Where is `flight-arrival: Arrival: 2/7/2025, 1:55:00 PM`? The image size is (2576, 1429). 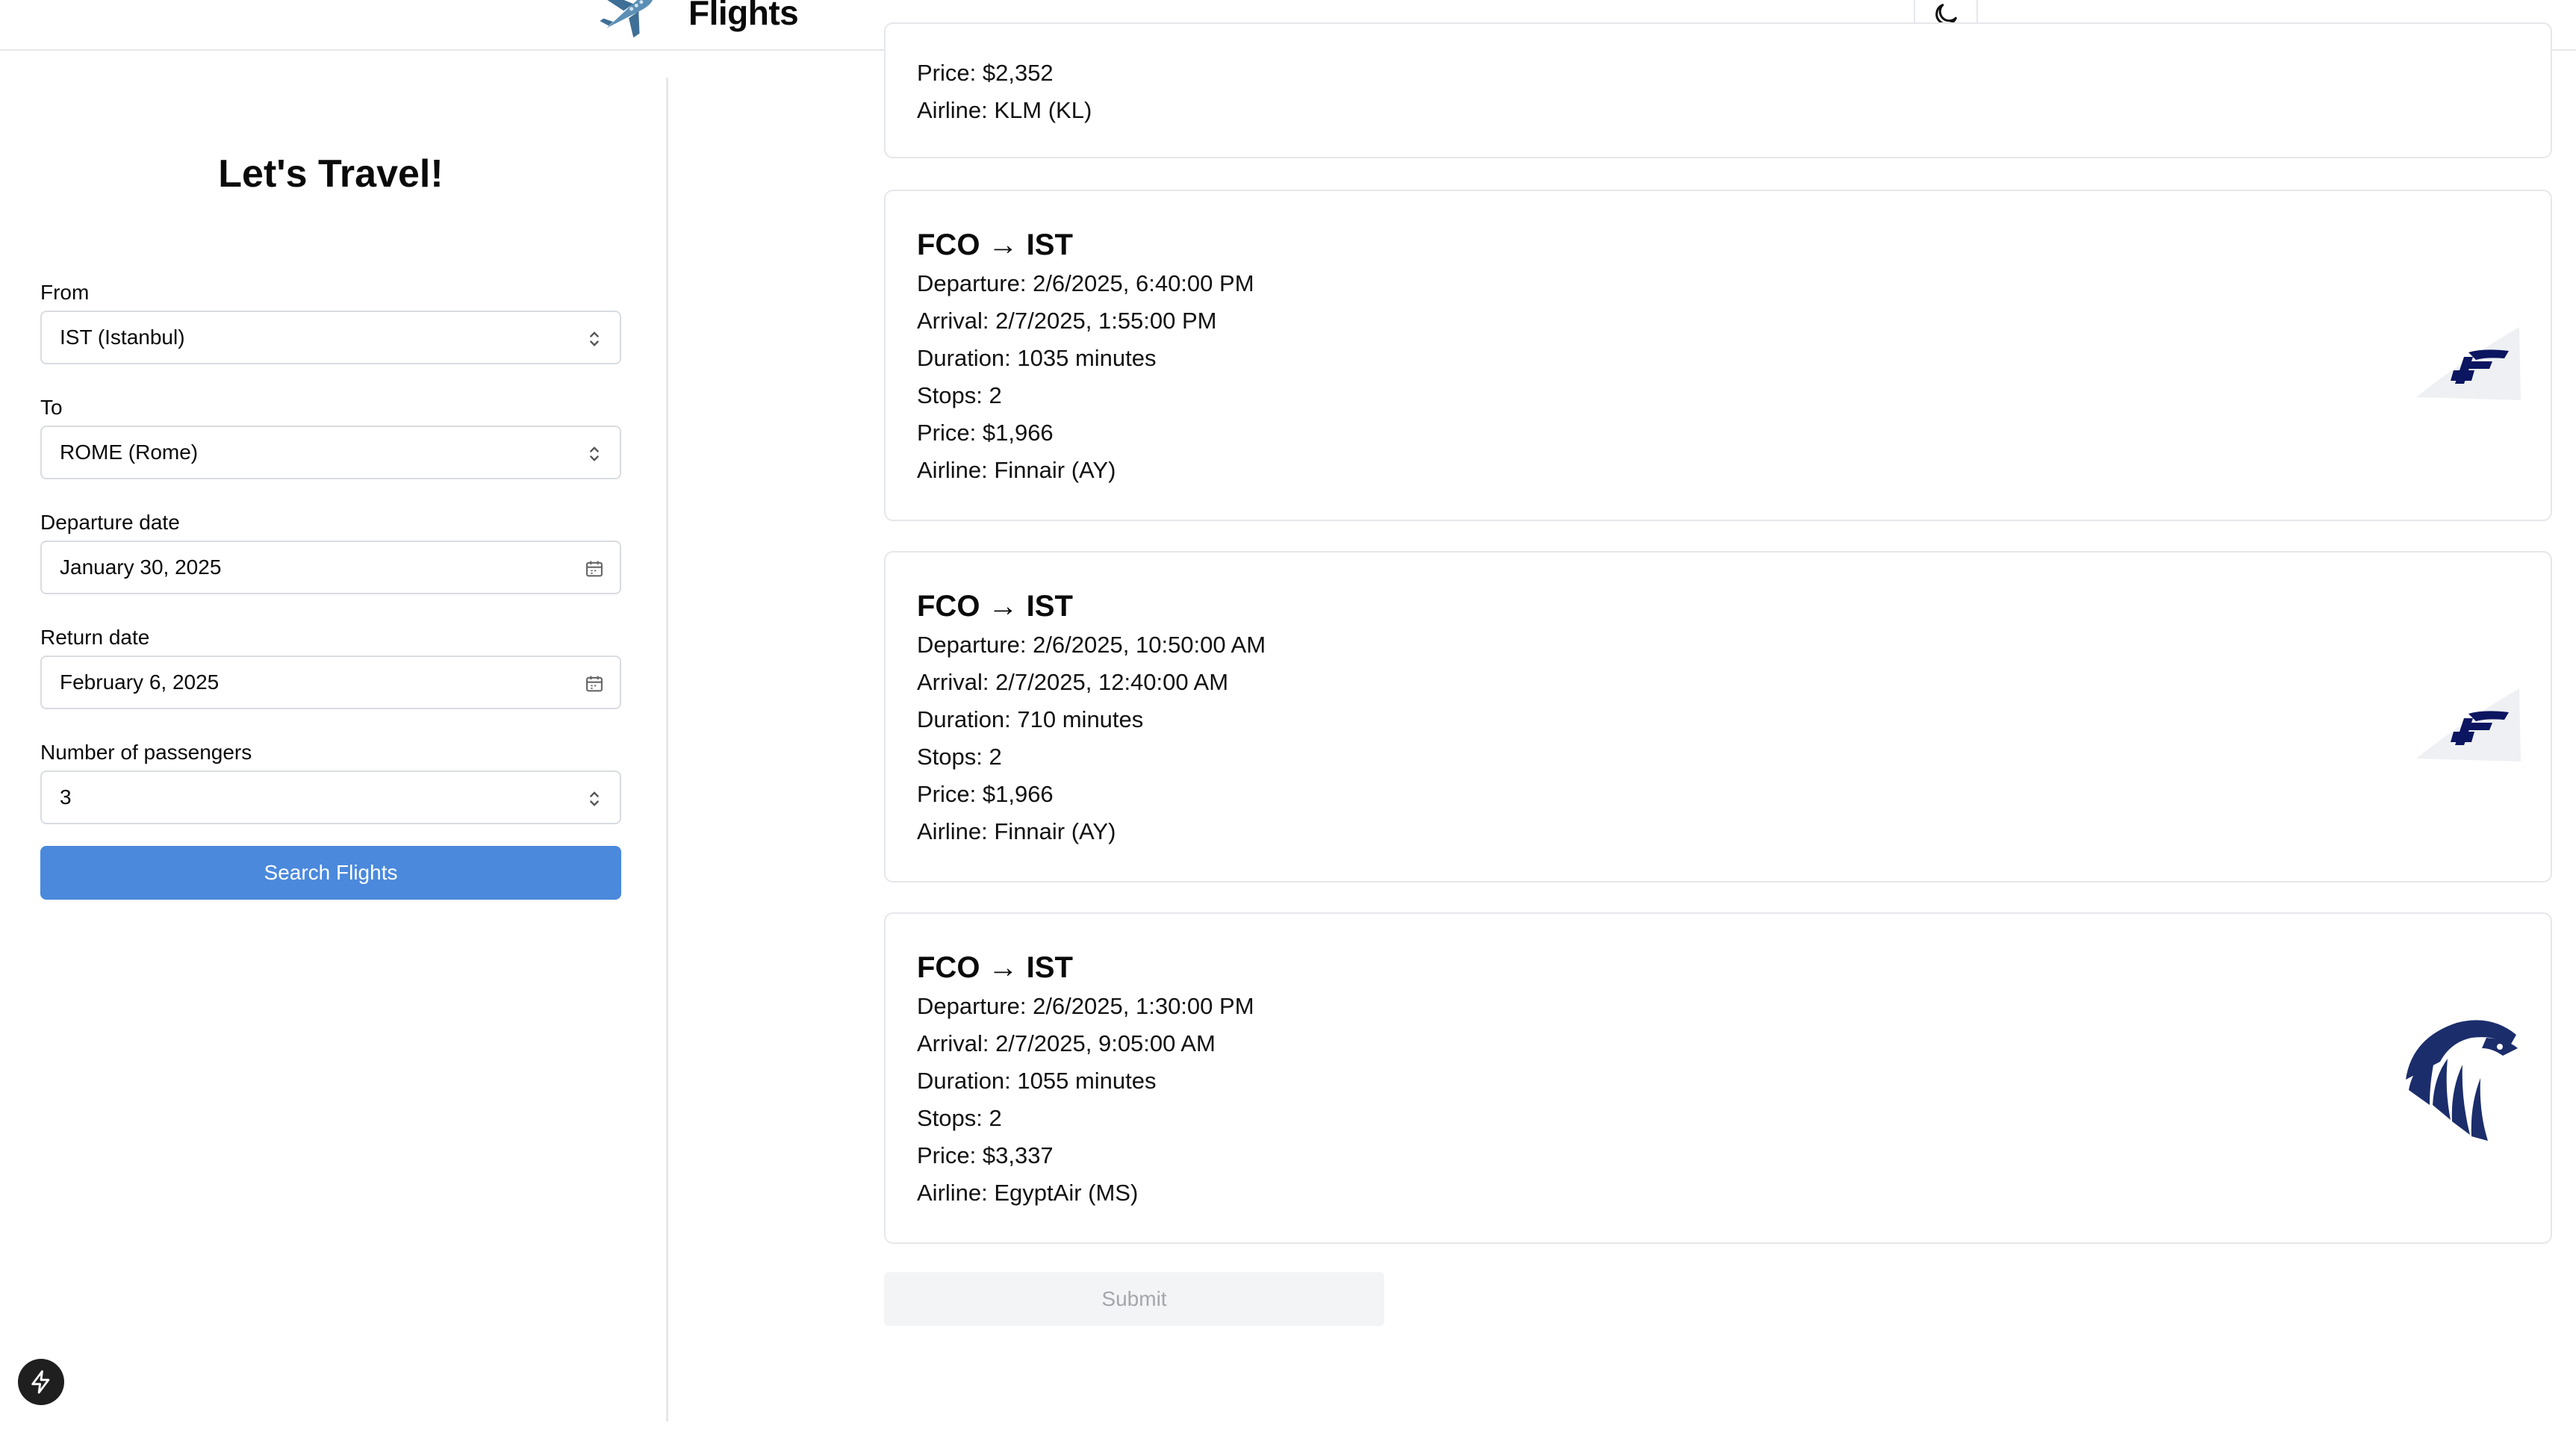
flight-arrival: Arrival: 2/7/2025, 1:55:00 PM is located at coordinates (1067, 321).